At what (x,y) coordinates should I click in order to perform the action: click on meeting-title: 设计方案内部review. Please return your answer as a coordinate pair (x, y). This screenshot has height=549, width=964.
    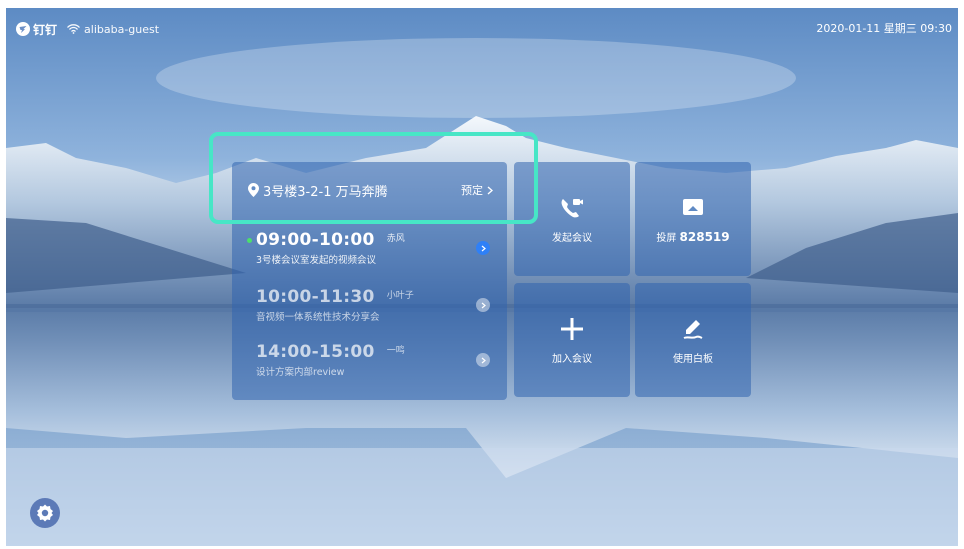
    Looking at the image, I should click on (300, 372).